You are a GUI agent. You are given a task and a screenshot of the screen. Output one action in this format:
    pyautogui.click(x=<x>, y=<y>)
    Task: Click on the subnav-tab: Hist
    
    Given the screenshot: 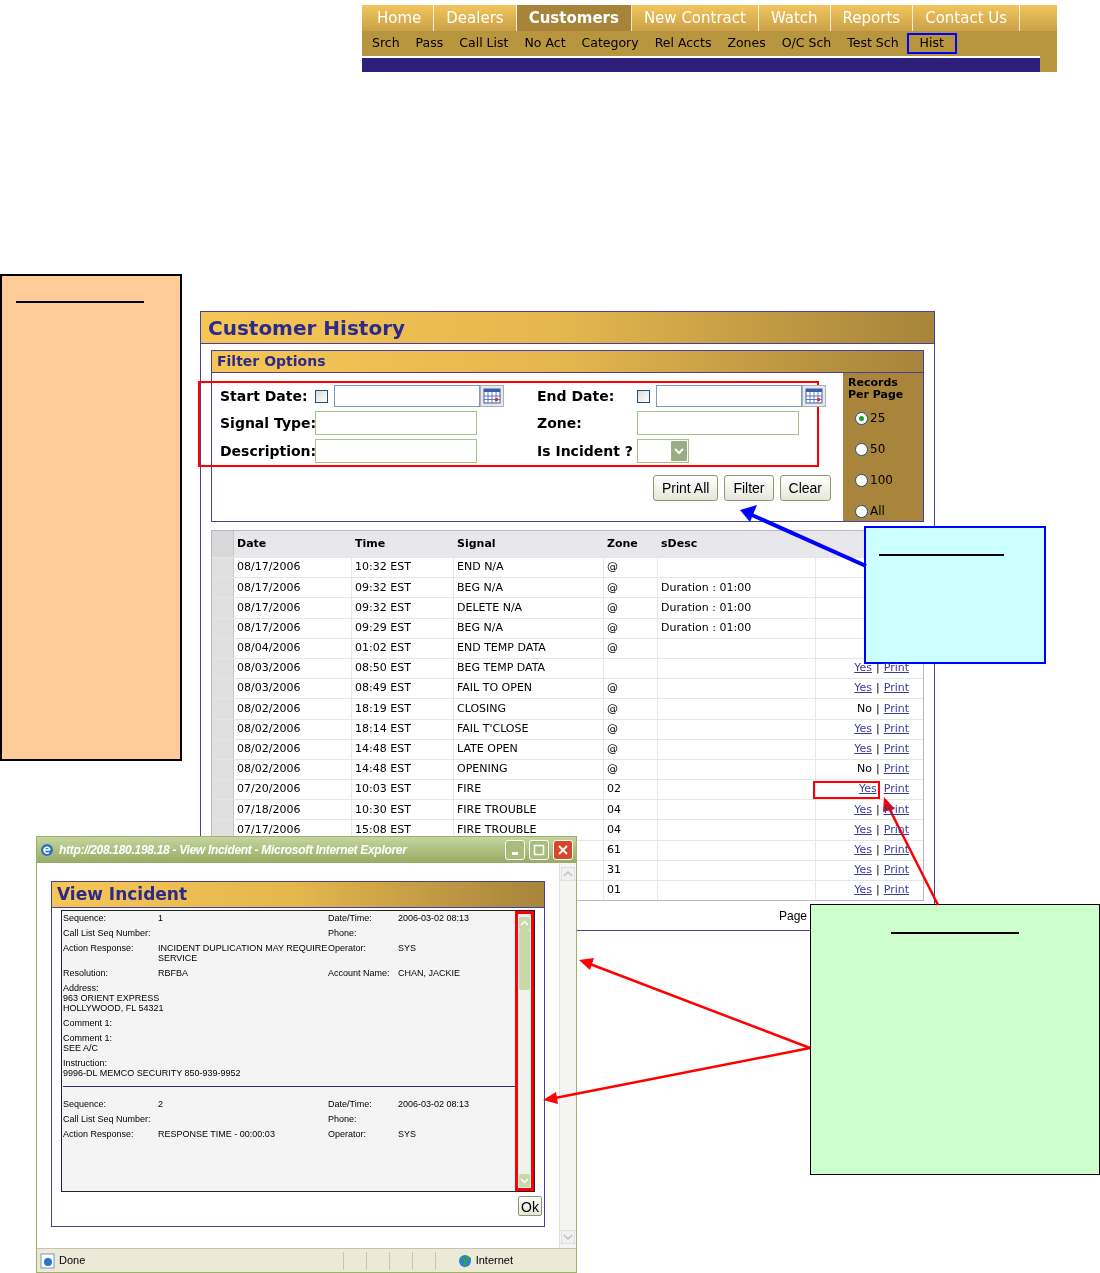 What is the action you would take?
    pyautogui.click(x=931, y=43)
    